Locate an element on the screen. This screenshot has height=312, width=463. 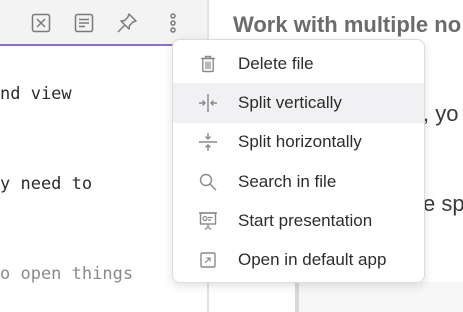
menu-item-label: Open in default app is located at coordinates (312, 260).